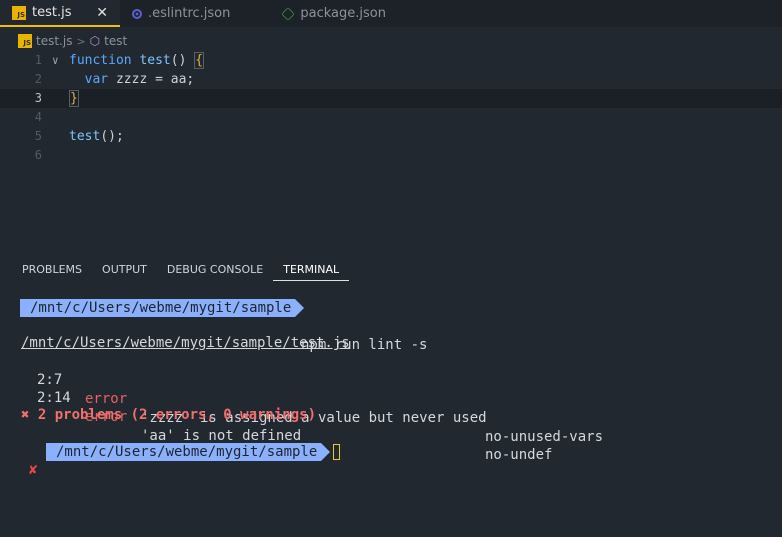  What do you see at coordinates (169, 415) in the screenshot?
I see `problem-summary: ✖ 2 problems (2 errors, 0 warnings)` at bounding box center [169, 415].